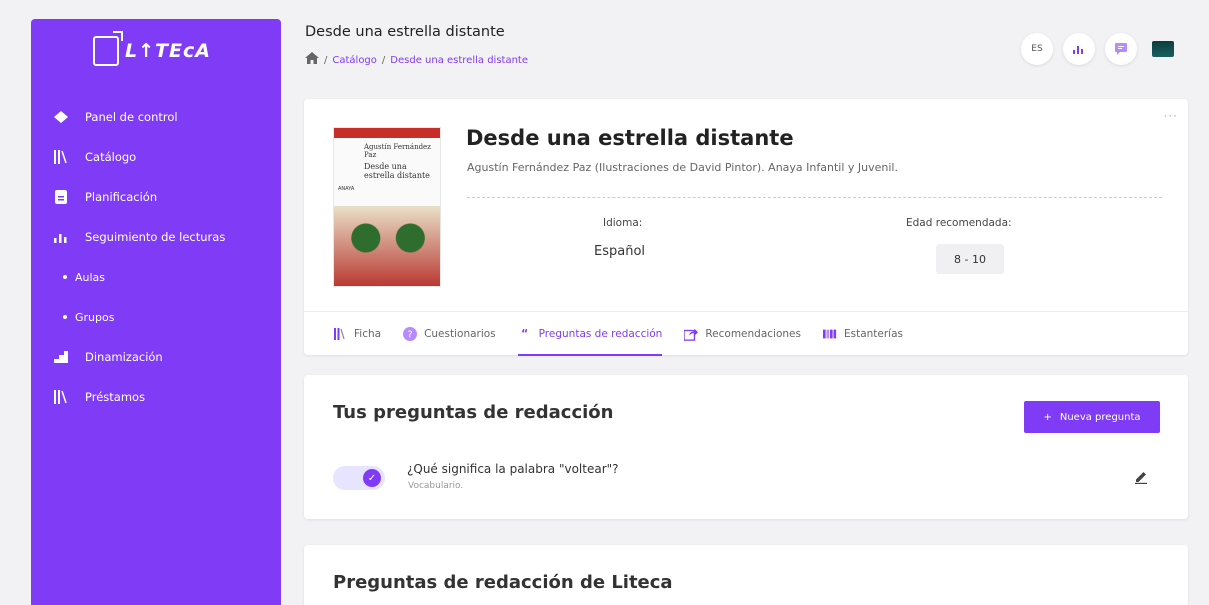  I want to click on avatar-image, so click(1163, 49).